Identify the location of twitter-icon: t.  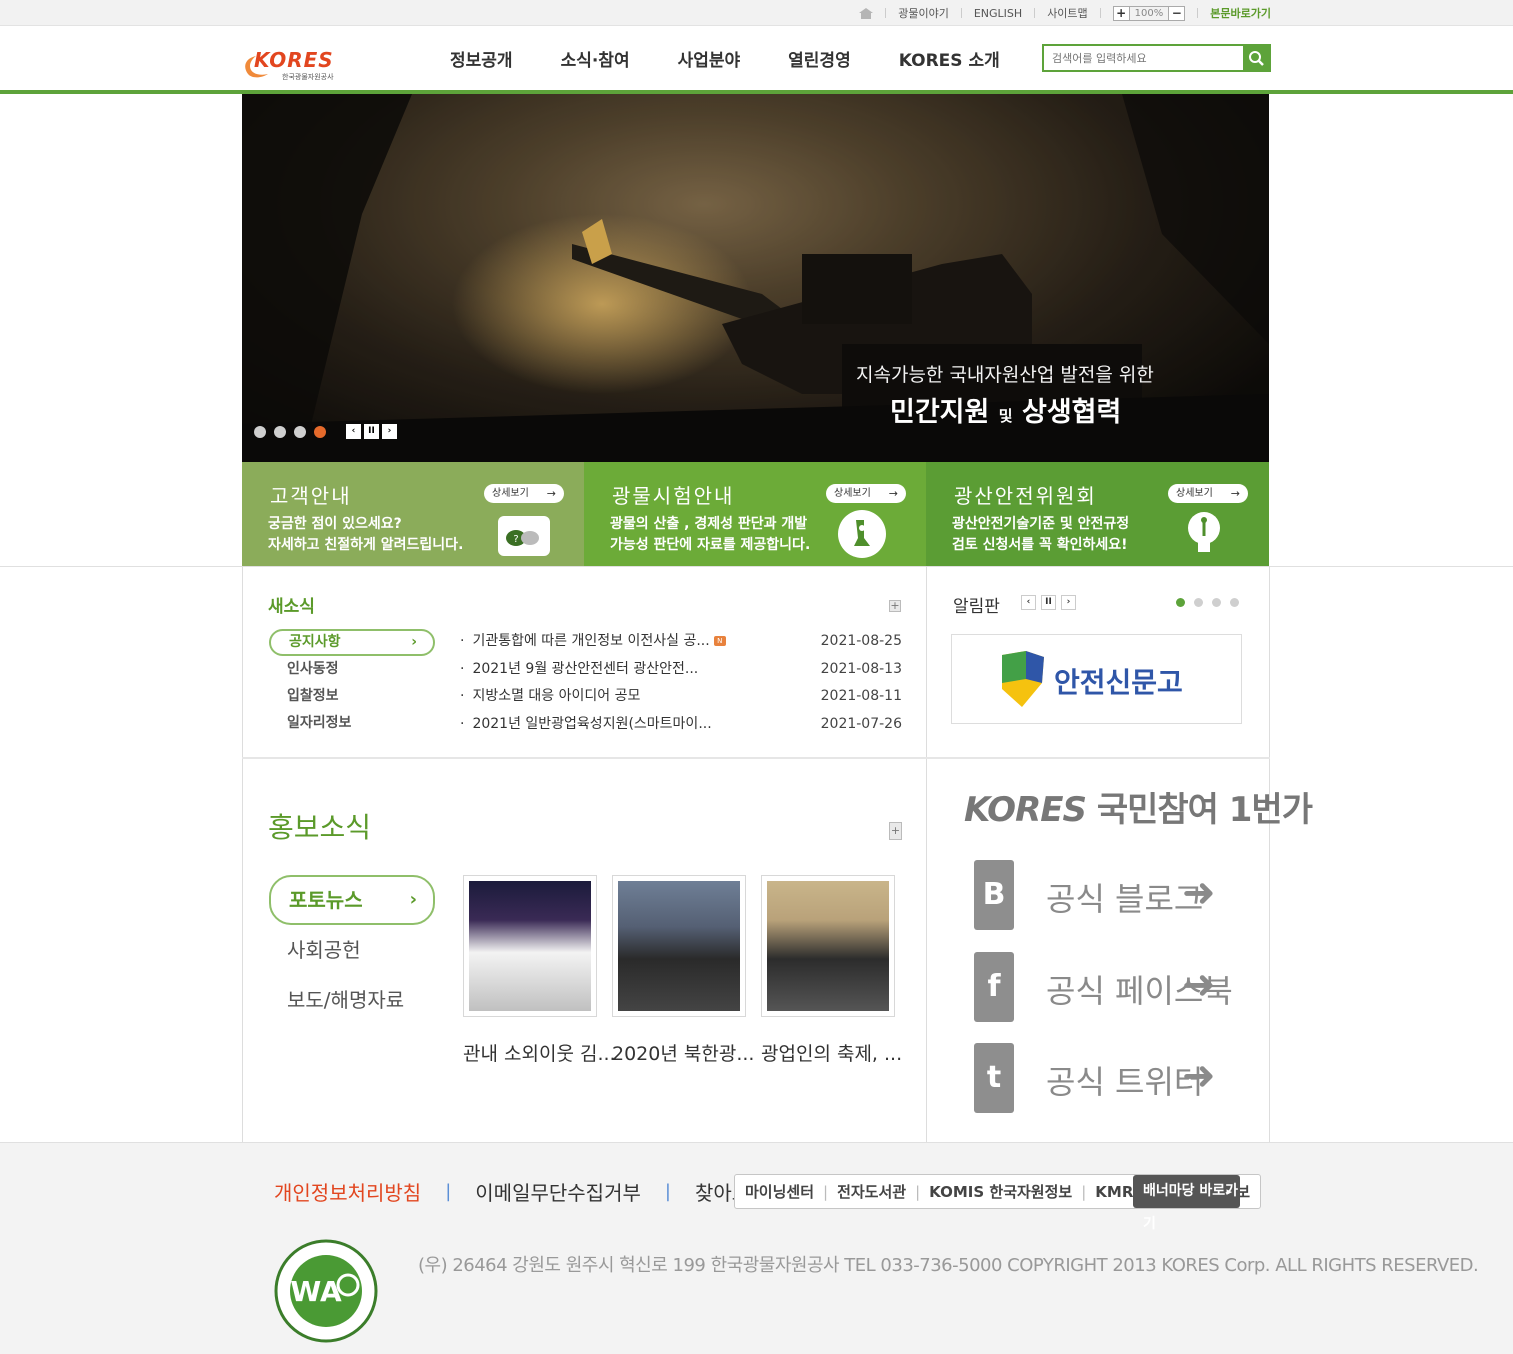
(994, 1078).